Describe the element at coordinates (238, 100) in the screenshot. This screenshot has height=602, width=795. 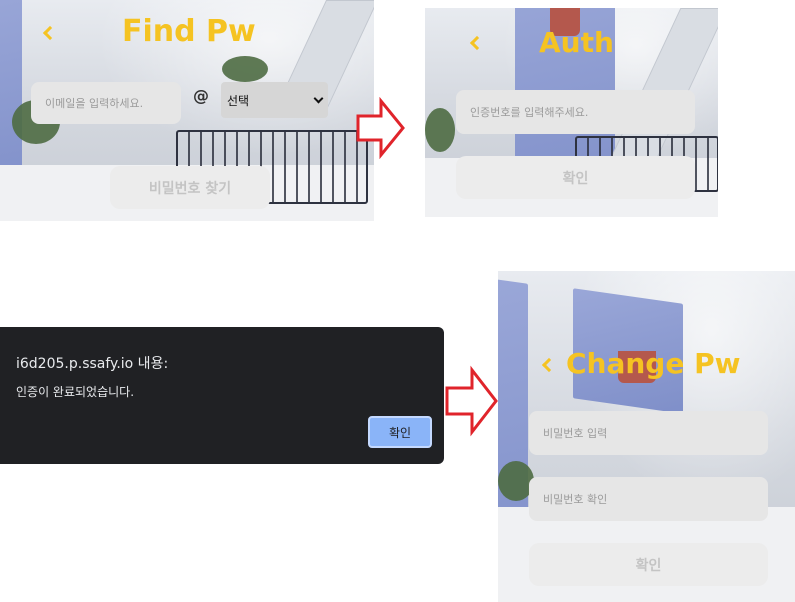
I see `select-value: 선택` at that location.